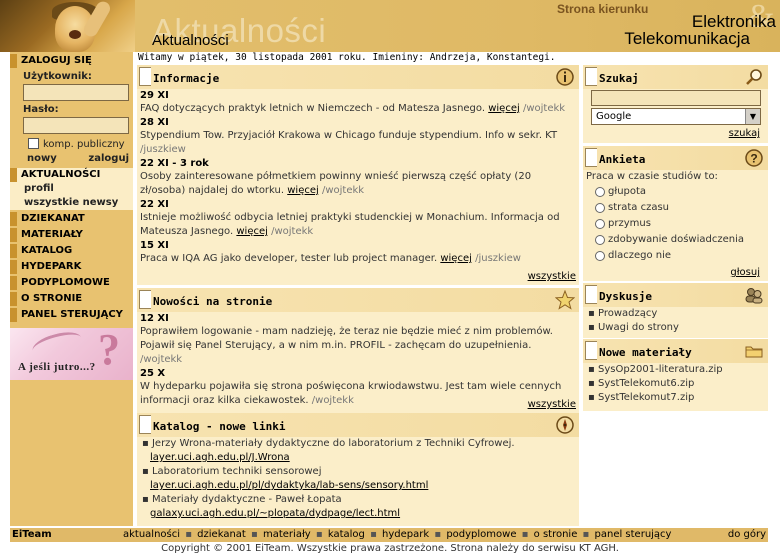 This screenshot has height=557, width=780. Describe the element at coordinates (676, 98) in the screenshot. I see `search-input` at that location.